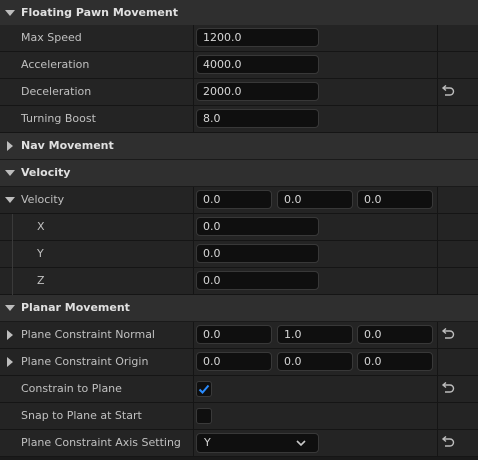 The height and width of the screenshot is (460, 478). I want to click on axis-setting-dropdown: Y, so click(257, 443).